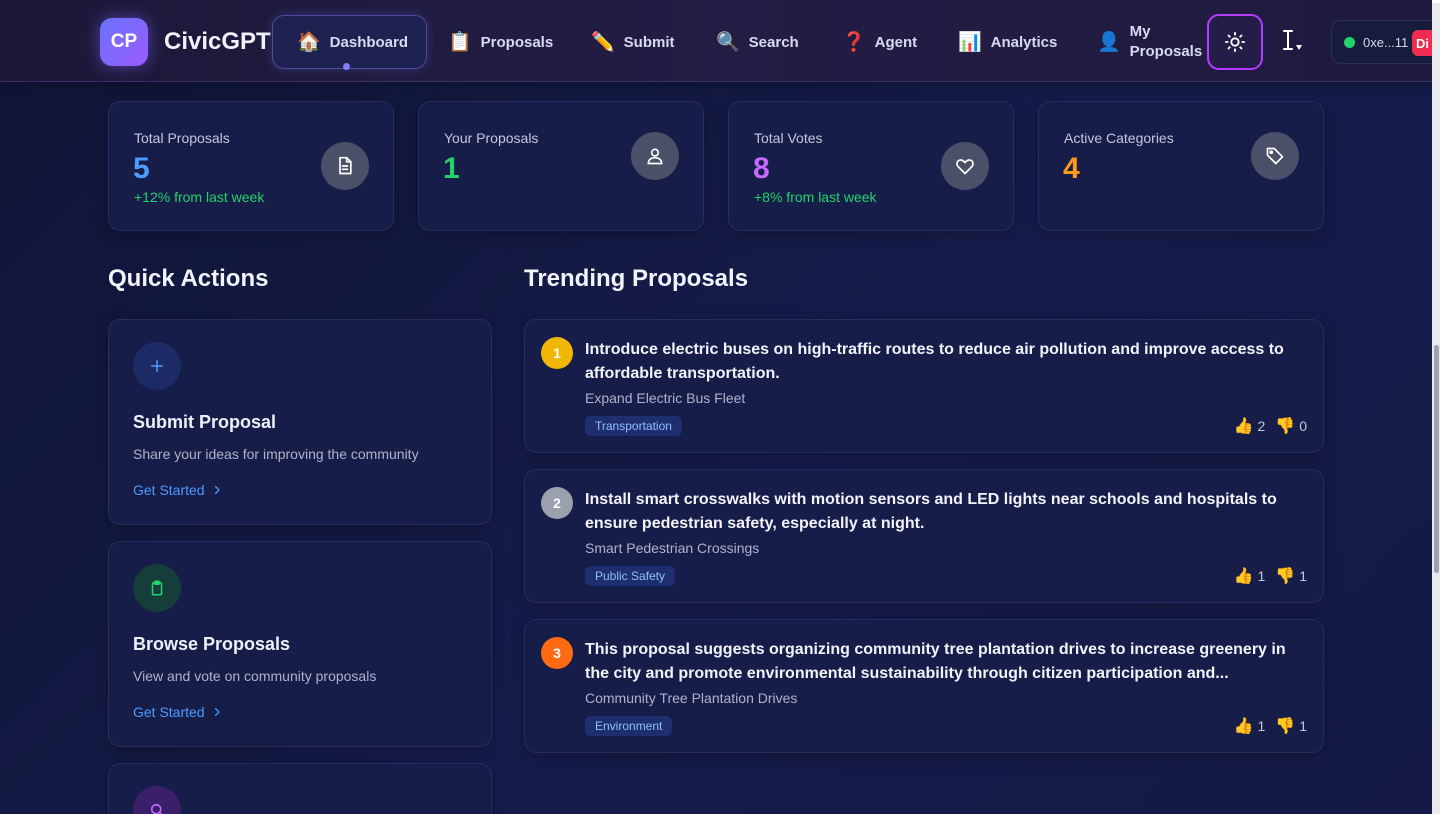 This screenshot has width=1440, height=814. What do you see at coordinates (633, 426) in the screenshot?
I see `category-tag: Transportation` at bounding box center [633, 426].